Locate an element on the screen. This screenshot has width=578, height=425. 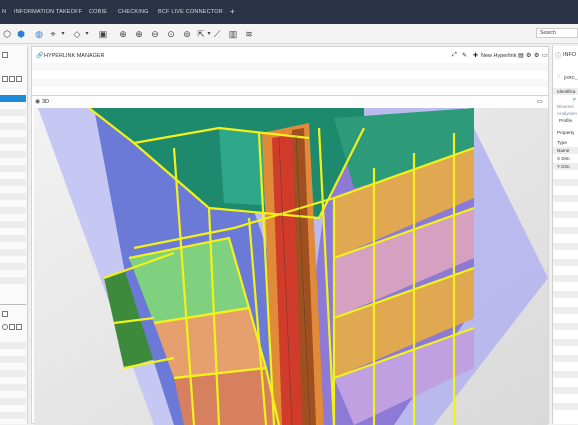
expand-icon: ⤢ is located at coordinates (454, 55).